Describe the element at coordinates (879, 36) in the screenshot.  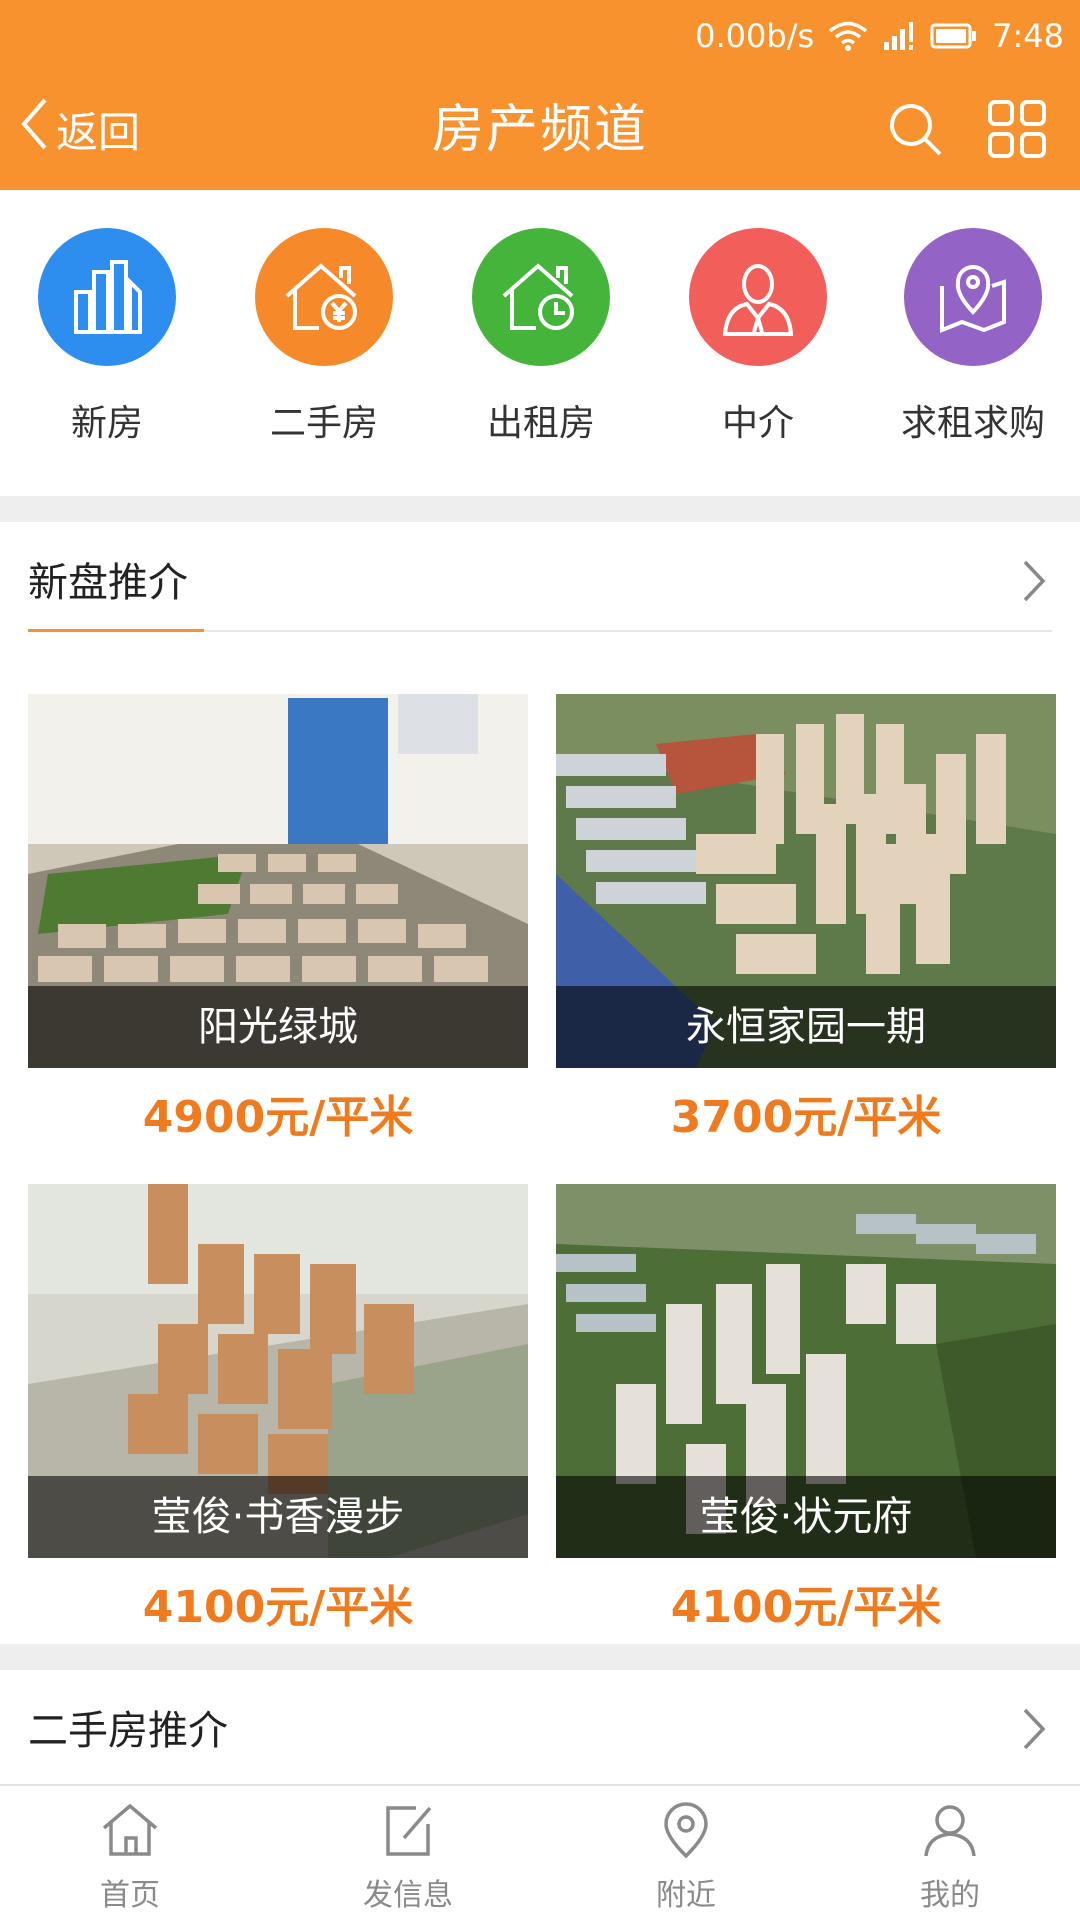
I see `status-bar: 0.00b/s 7:48` at that location.